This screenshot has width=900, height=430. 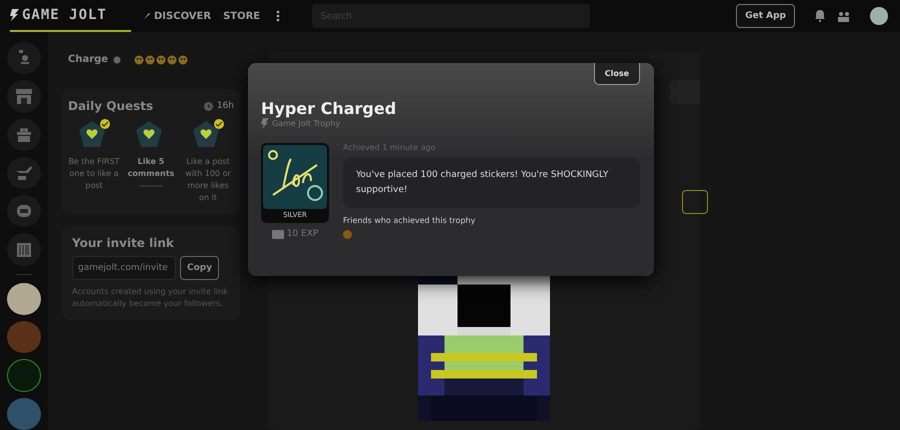 I want to click on trophy-type: Game Jolt Trophy, so click(x=306, y=123).